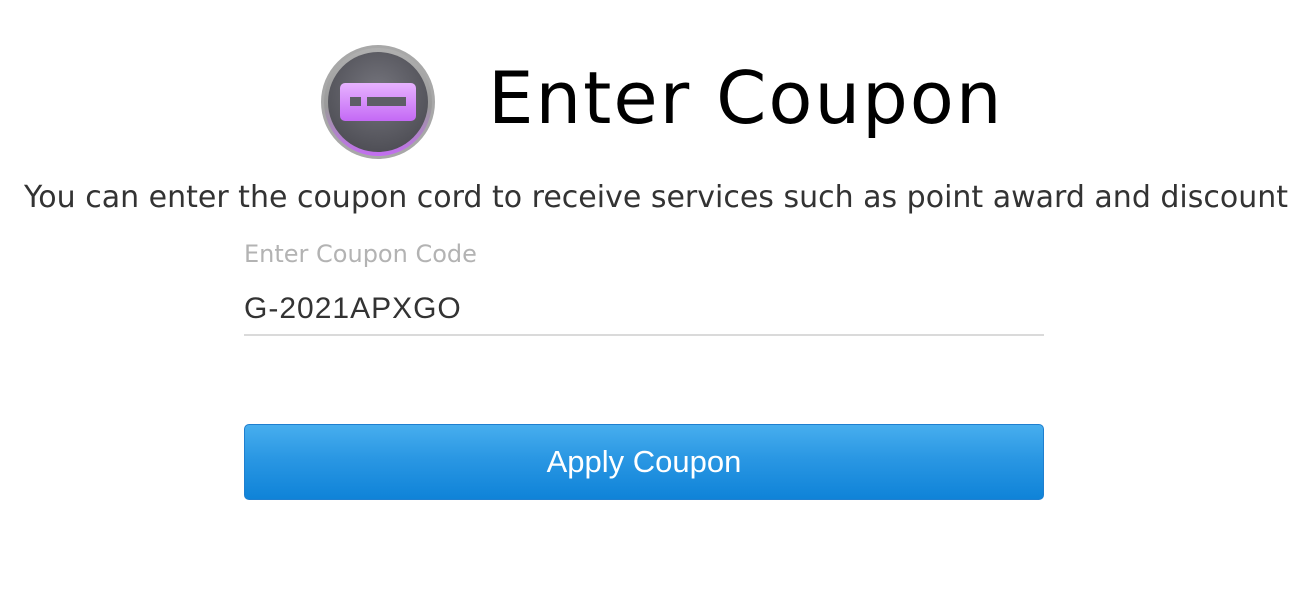  I want to click on coupon-code-label: Enter Coupon Code, so click(360, 254).